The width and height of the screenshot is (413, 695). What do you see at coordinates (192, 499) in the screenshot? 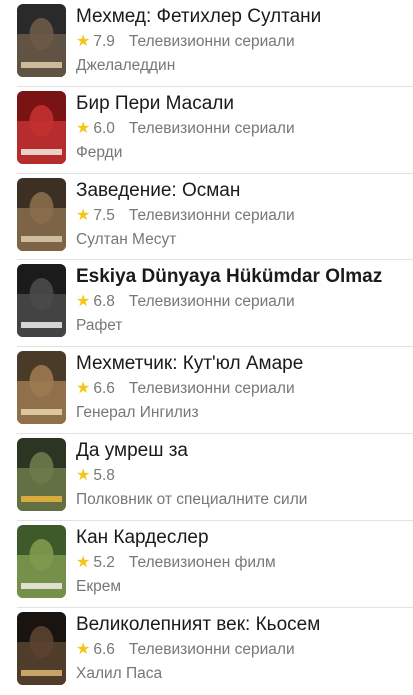
I see `character-role: Полковник от специалните сили` at bounding box center [192, 499].